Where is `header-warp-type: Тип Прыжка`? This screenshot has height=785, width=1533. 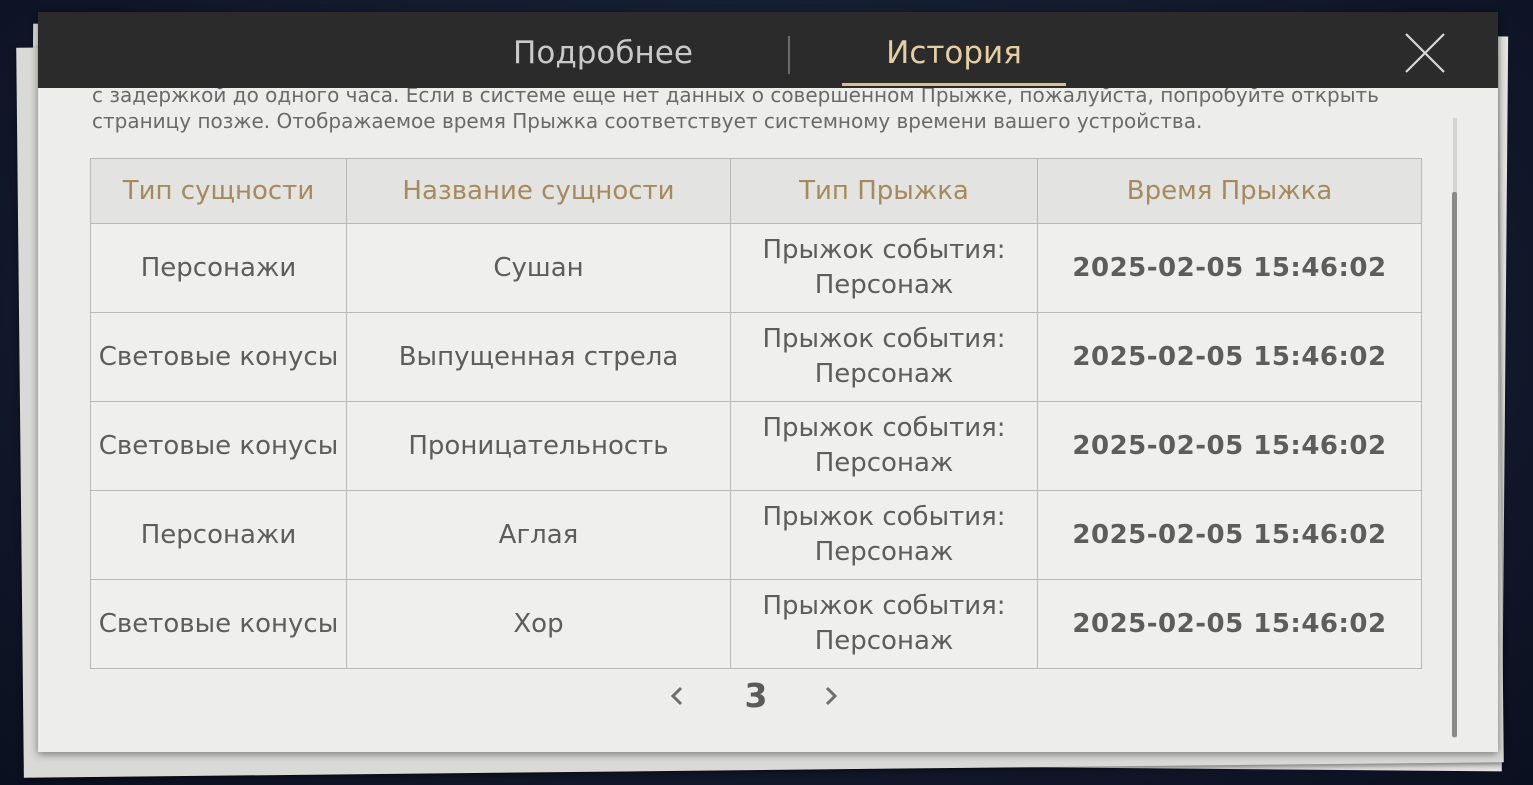
header-warp-type: Тип Прыжка is located at coordinates (884, 191).